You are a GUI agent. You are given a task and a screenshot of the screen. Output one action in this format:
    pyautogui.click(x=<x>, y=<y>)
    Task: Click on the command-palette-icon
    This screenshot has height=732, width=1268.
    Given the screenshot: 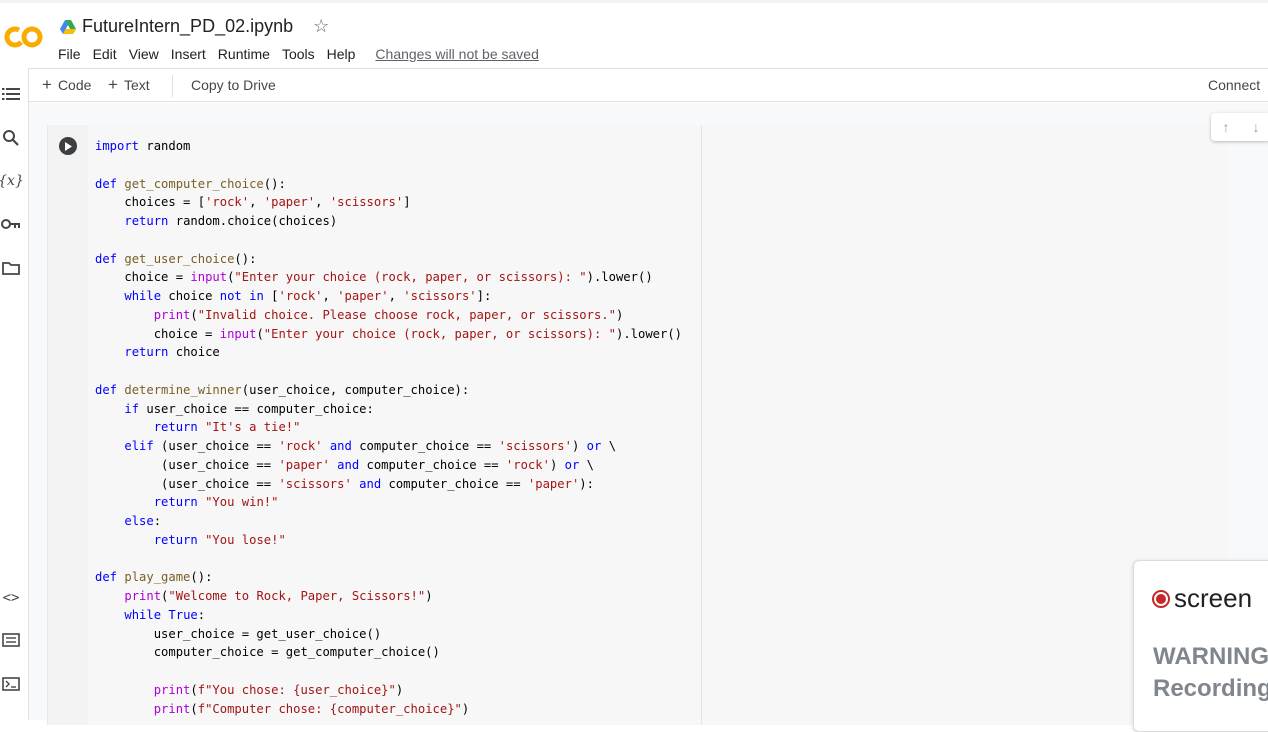 What is the action you would take?
    pyautogui.click(x=11, y=640)
    